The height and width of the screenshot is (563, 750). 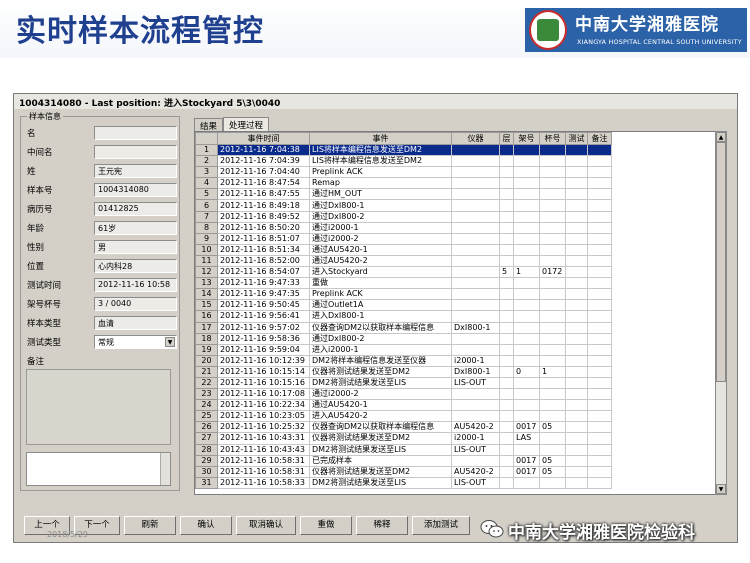 I want to click on test-time-field: 2012-11-16 10:58, so click(x=135, y=285).